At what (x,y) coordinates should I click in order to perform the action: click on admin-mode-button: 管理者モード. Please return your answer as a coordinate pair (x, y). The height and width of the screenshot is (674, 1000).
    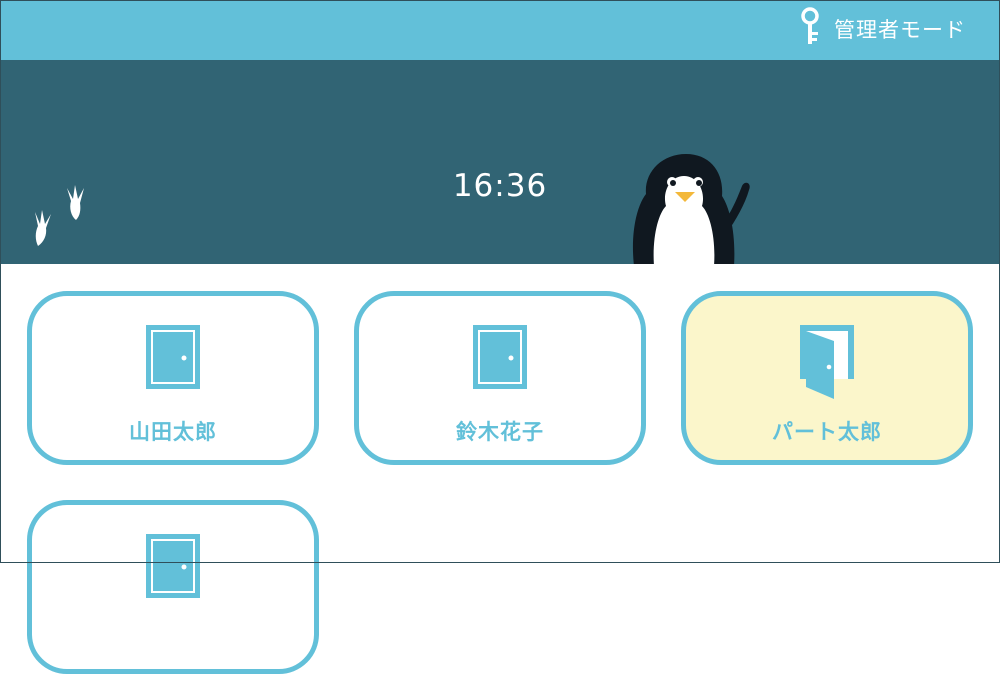
    Looking at the image, I should click on (882, 29).